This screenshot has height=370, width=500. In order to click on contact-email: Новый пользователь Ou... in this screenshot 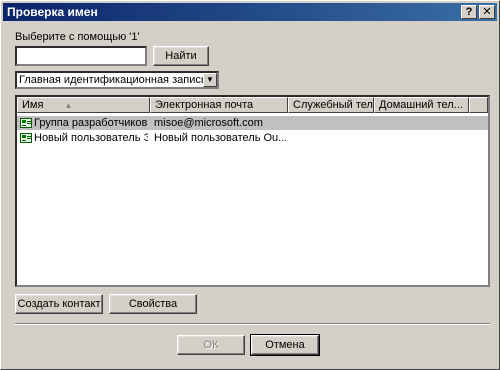, I will do `click(220, 138)`.